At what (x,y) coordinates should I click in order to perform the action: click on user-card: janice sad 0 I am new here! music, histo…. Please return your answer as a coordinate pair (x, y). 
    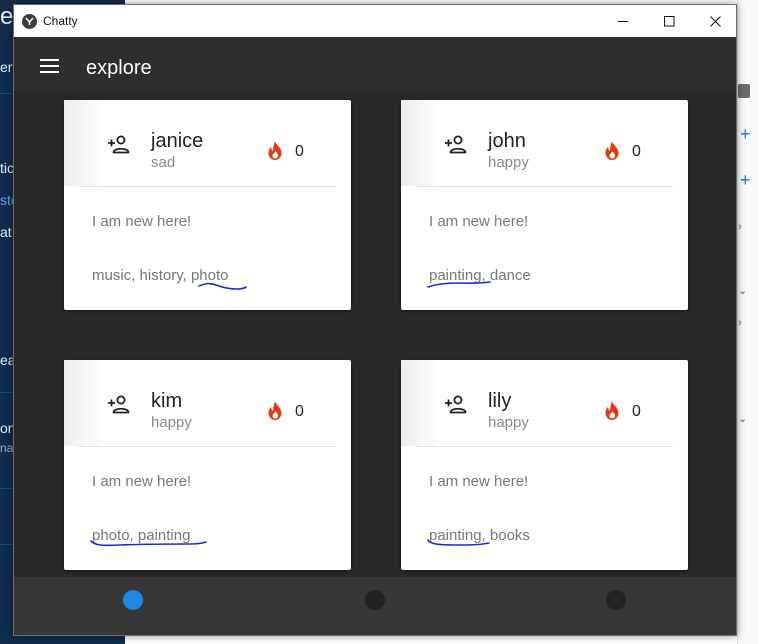
    Looking at the image, I should click on (207, 205).